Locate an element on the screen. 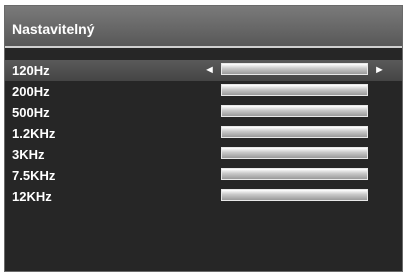 The width and height of the screenshot is (410, 278). band-row: 1.2KHz is located at coordinates (203, 133).